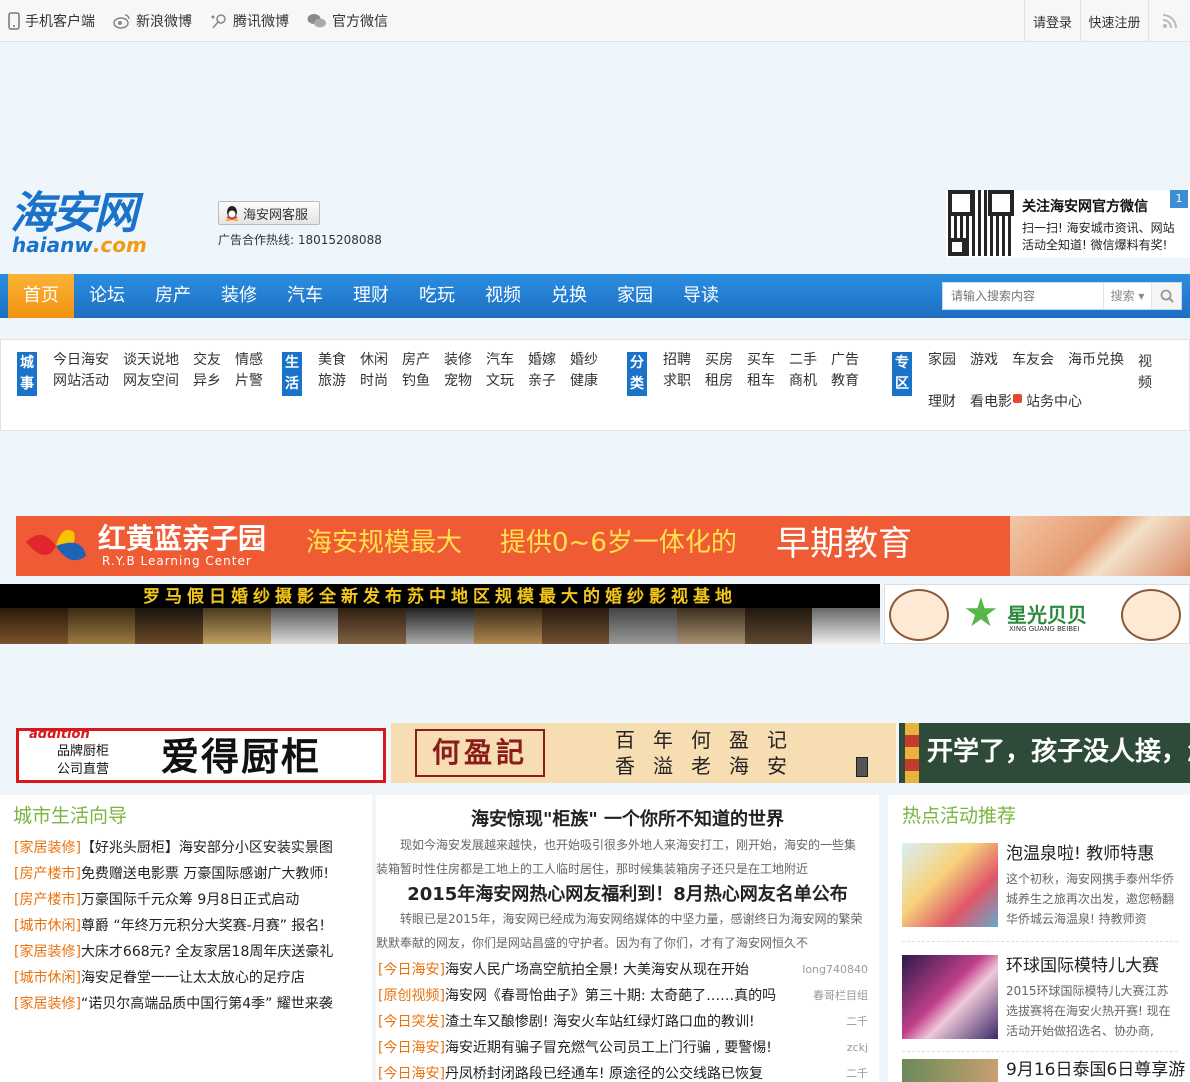  I want to click on ad-hotline: 广告合作热线: 18015208088, so click(300, 240).